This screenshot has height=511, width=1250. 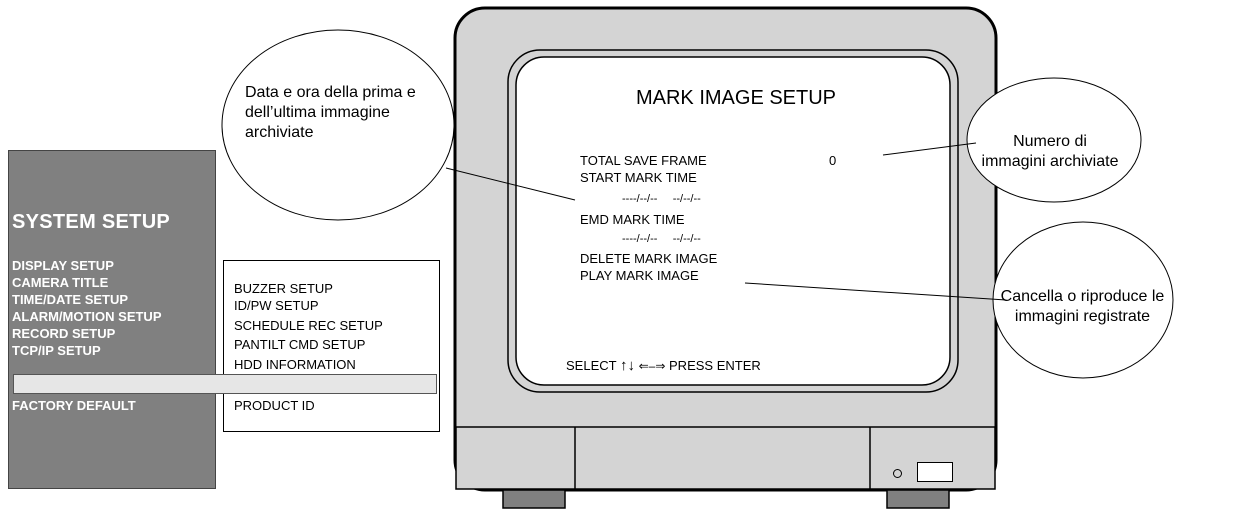 What do you see at coordinates (534, 499) in the screenshot?
I see `monitor-foot-left` at bounding box center [534, 499].